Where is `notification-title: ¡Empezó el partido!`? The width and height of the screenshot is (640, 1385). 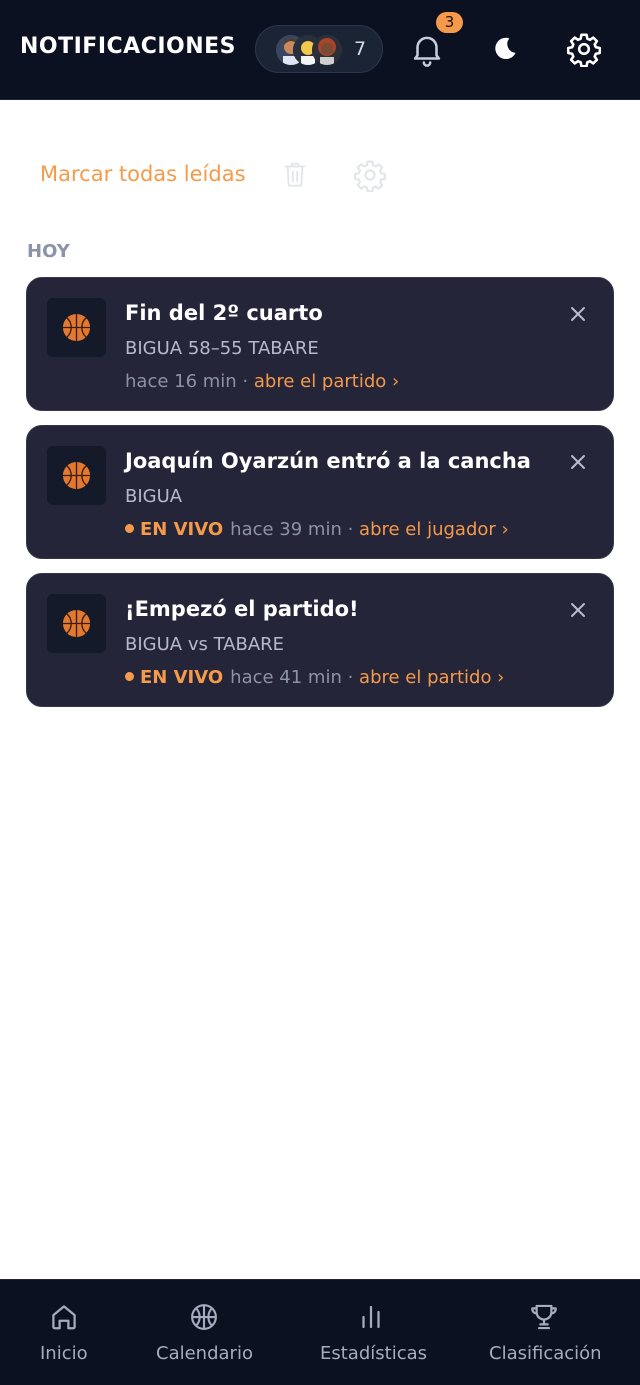
notification-title: ¡Empezó el partido! is located at coordinates (242, 609).